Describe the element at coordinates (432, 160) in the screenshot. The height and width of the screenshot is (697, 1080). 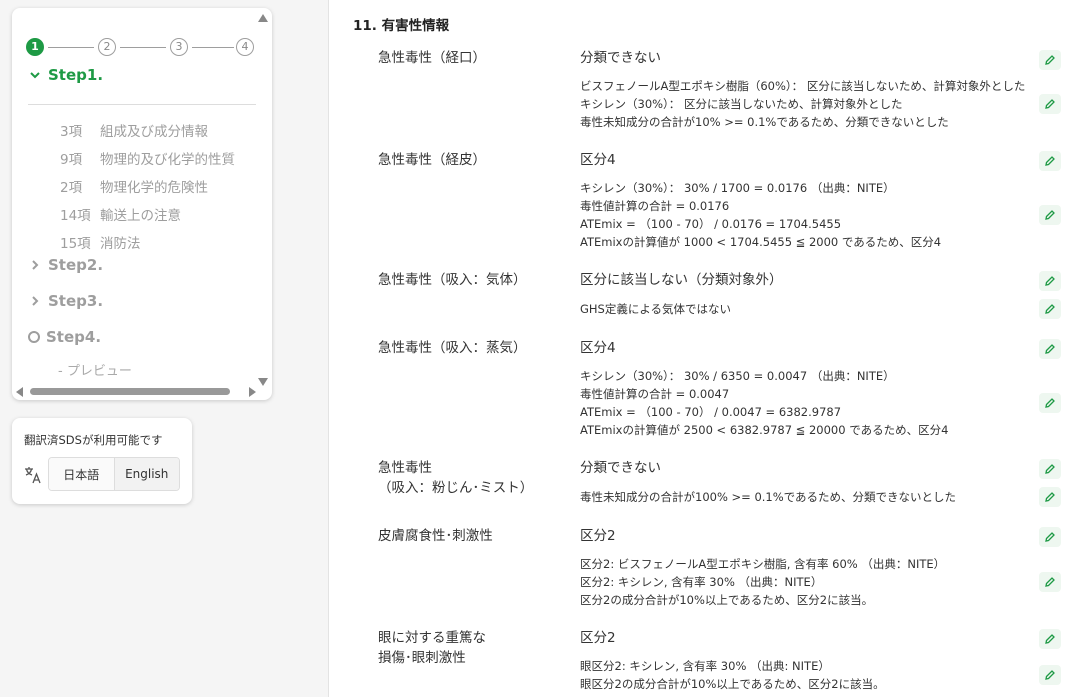
I see `hazard-label: 急性毒性（経皮）` at that location.